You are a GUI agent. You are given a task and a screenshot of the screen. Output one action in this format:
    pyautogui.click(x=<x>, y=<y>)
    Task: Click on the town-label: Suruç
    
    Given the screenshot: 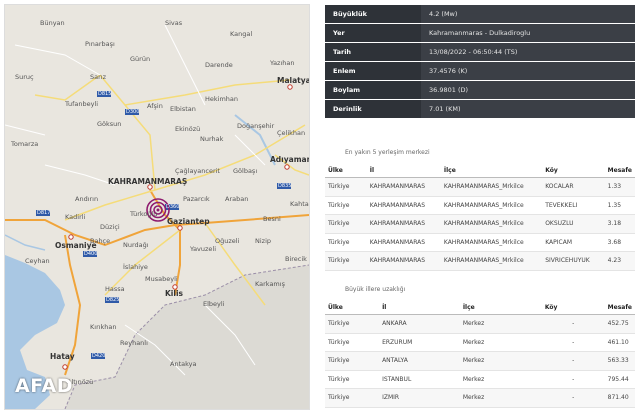 What is the action you would take?
    pyautogui.click(x=24, y=77)
    